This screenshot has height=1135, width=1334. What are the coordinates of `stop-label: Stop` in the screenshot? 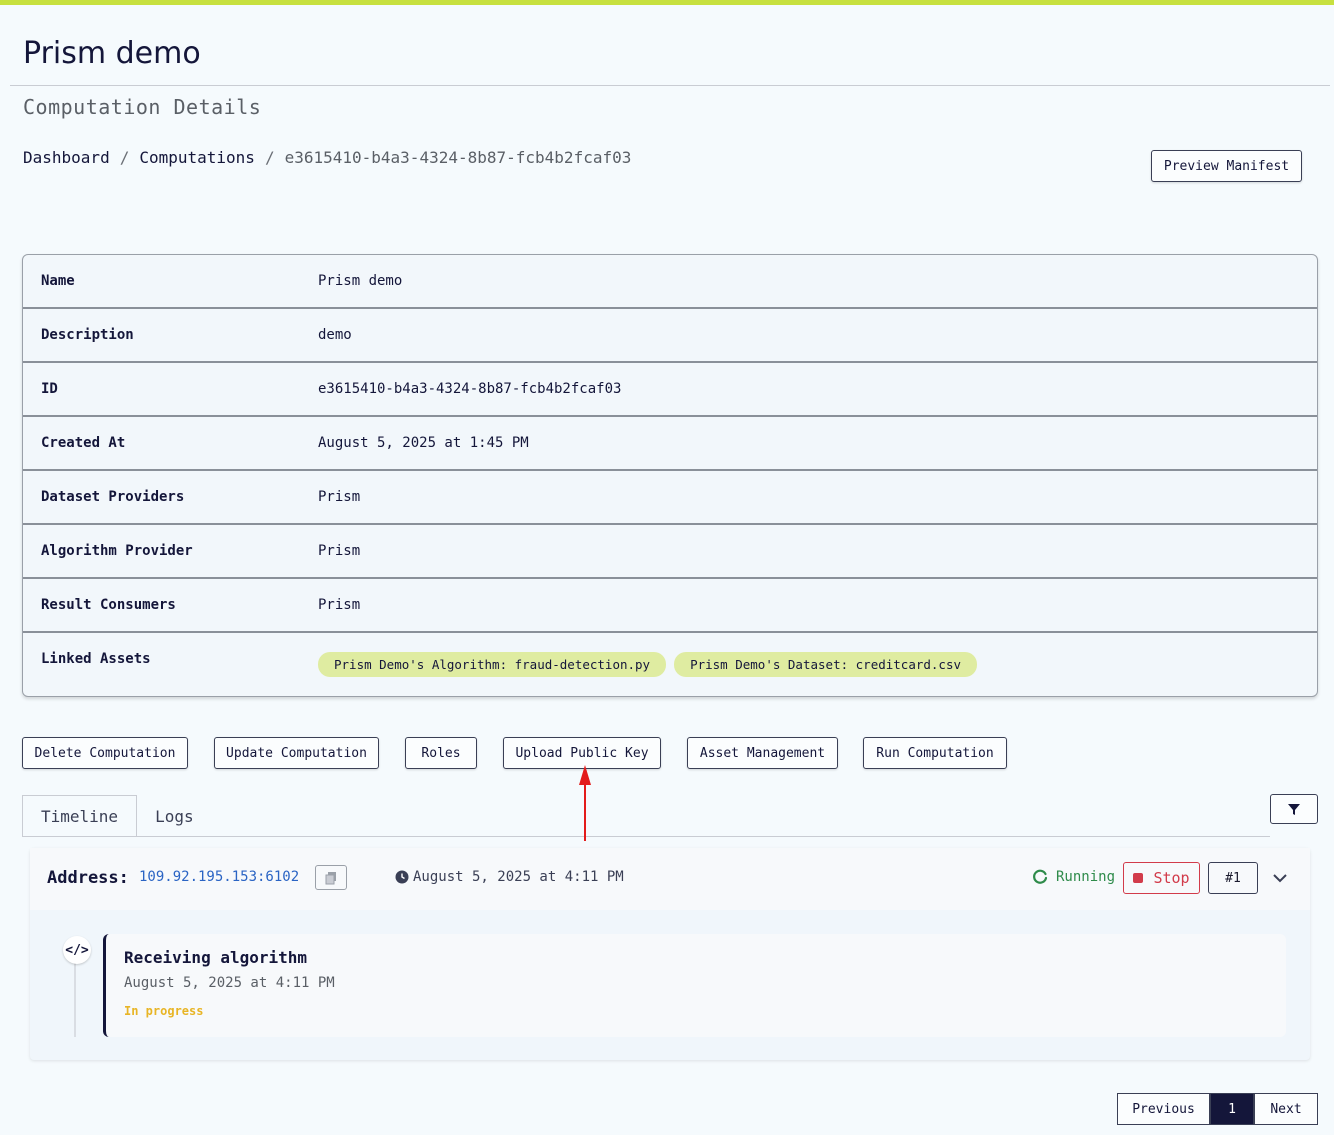 It's located at (1171, 878).